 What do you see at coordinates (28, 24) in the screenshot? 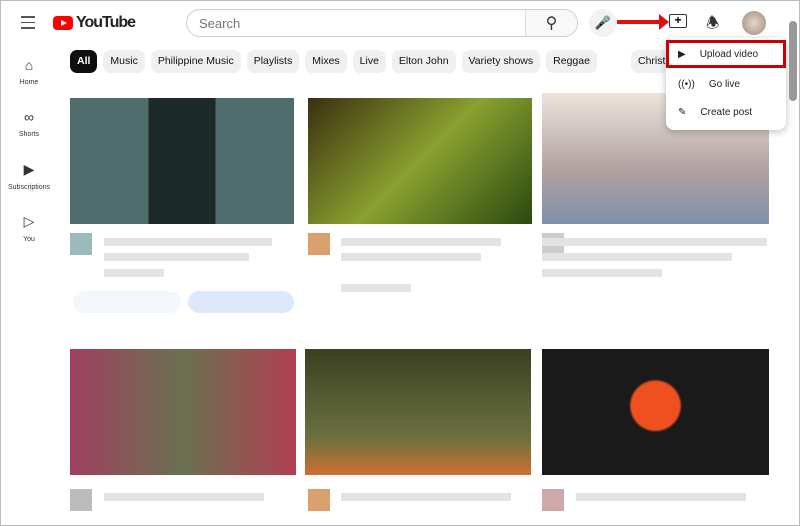
I see `menu-icon` at bounding box center [28, 24].